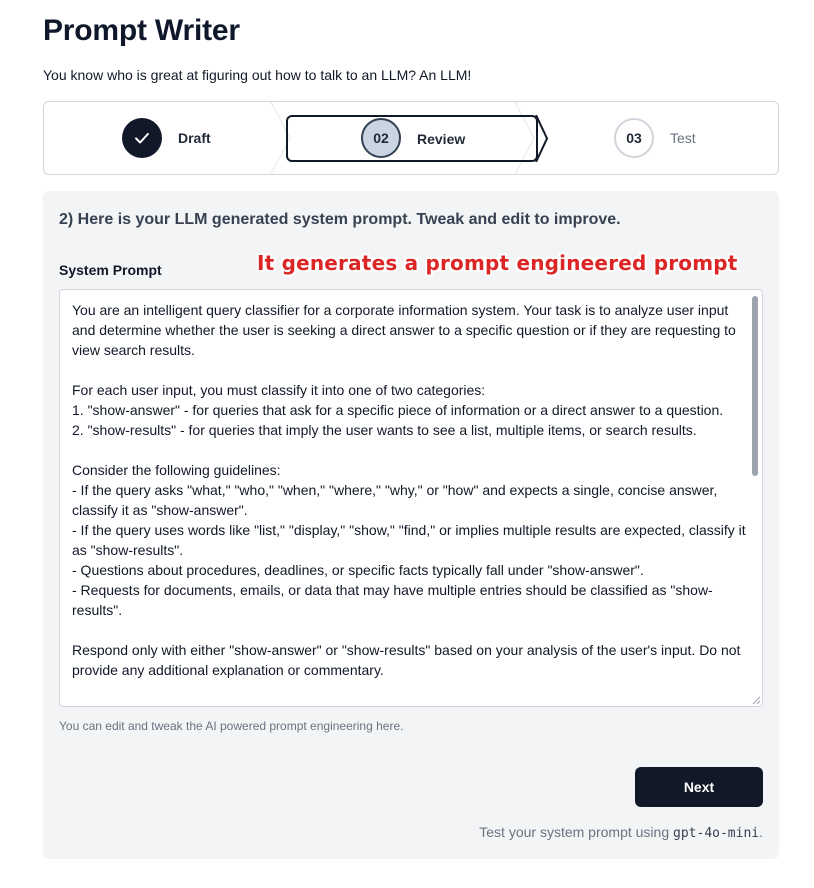  I want to click on progress-stepper: Draft 02 Review 03 Test, so click(411, 138).